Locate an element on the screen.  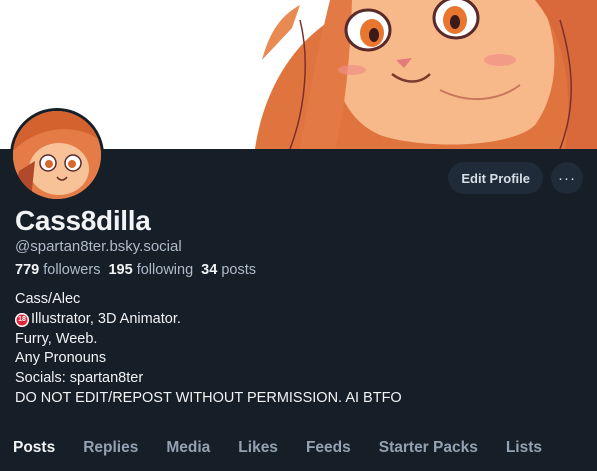
bio-line-text: Illustrator, 3D Animator. is located at coordinates (106, 318).